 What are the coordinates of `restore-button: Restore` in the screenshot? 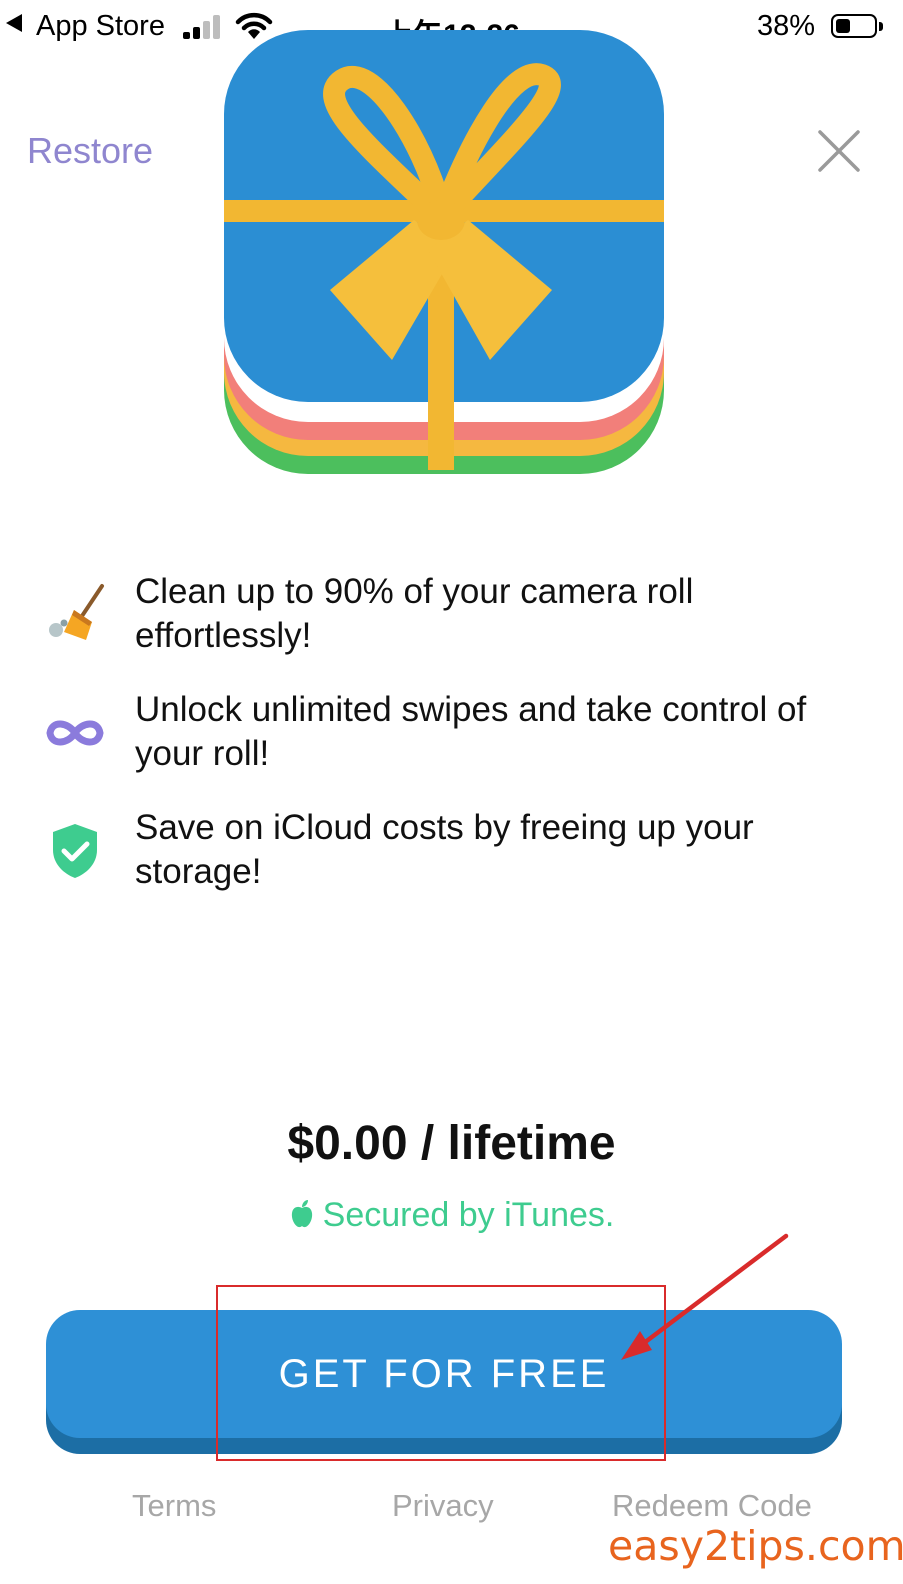 It's located at (90, 151).